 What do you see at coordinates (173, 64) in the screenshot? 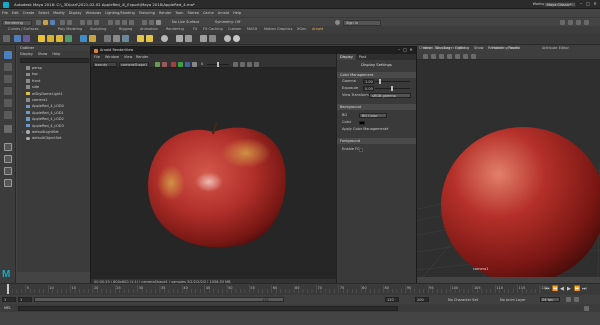
I see `channel-r-icon` at bounding box center [173, 64].